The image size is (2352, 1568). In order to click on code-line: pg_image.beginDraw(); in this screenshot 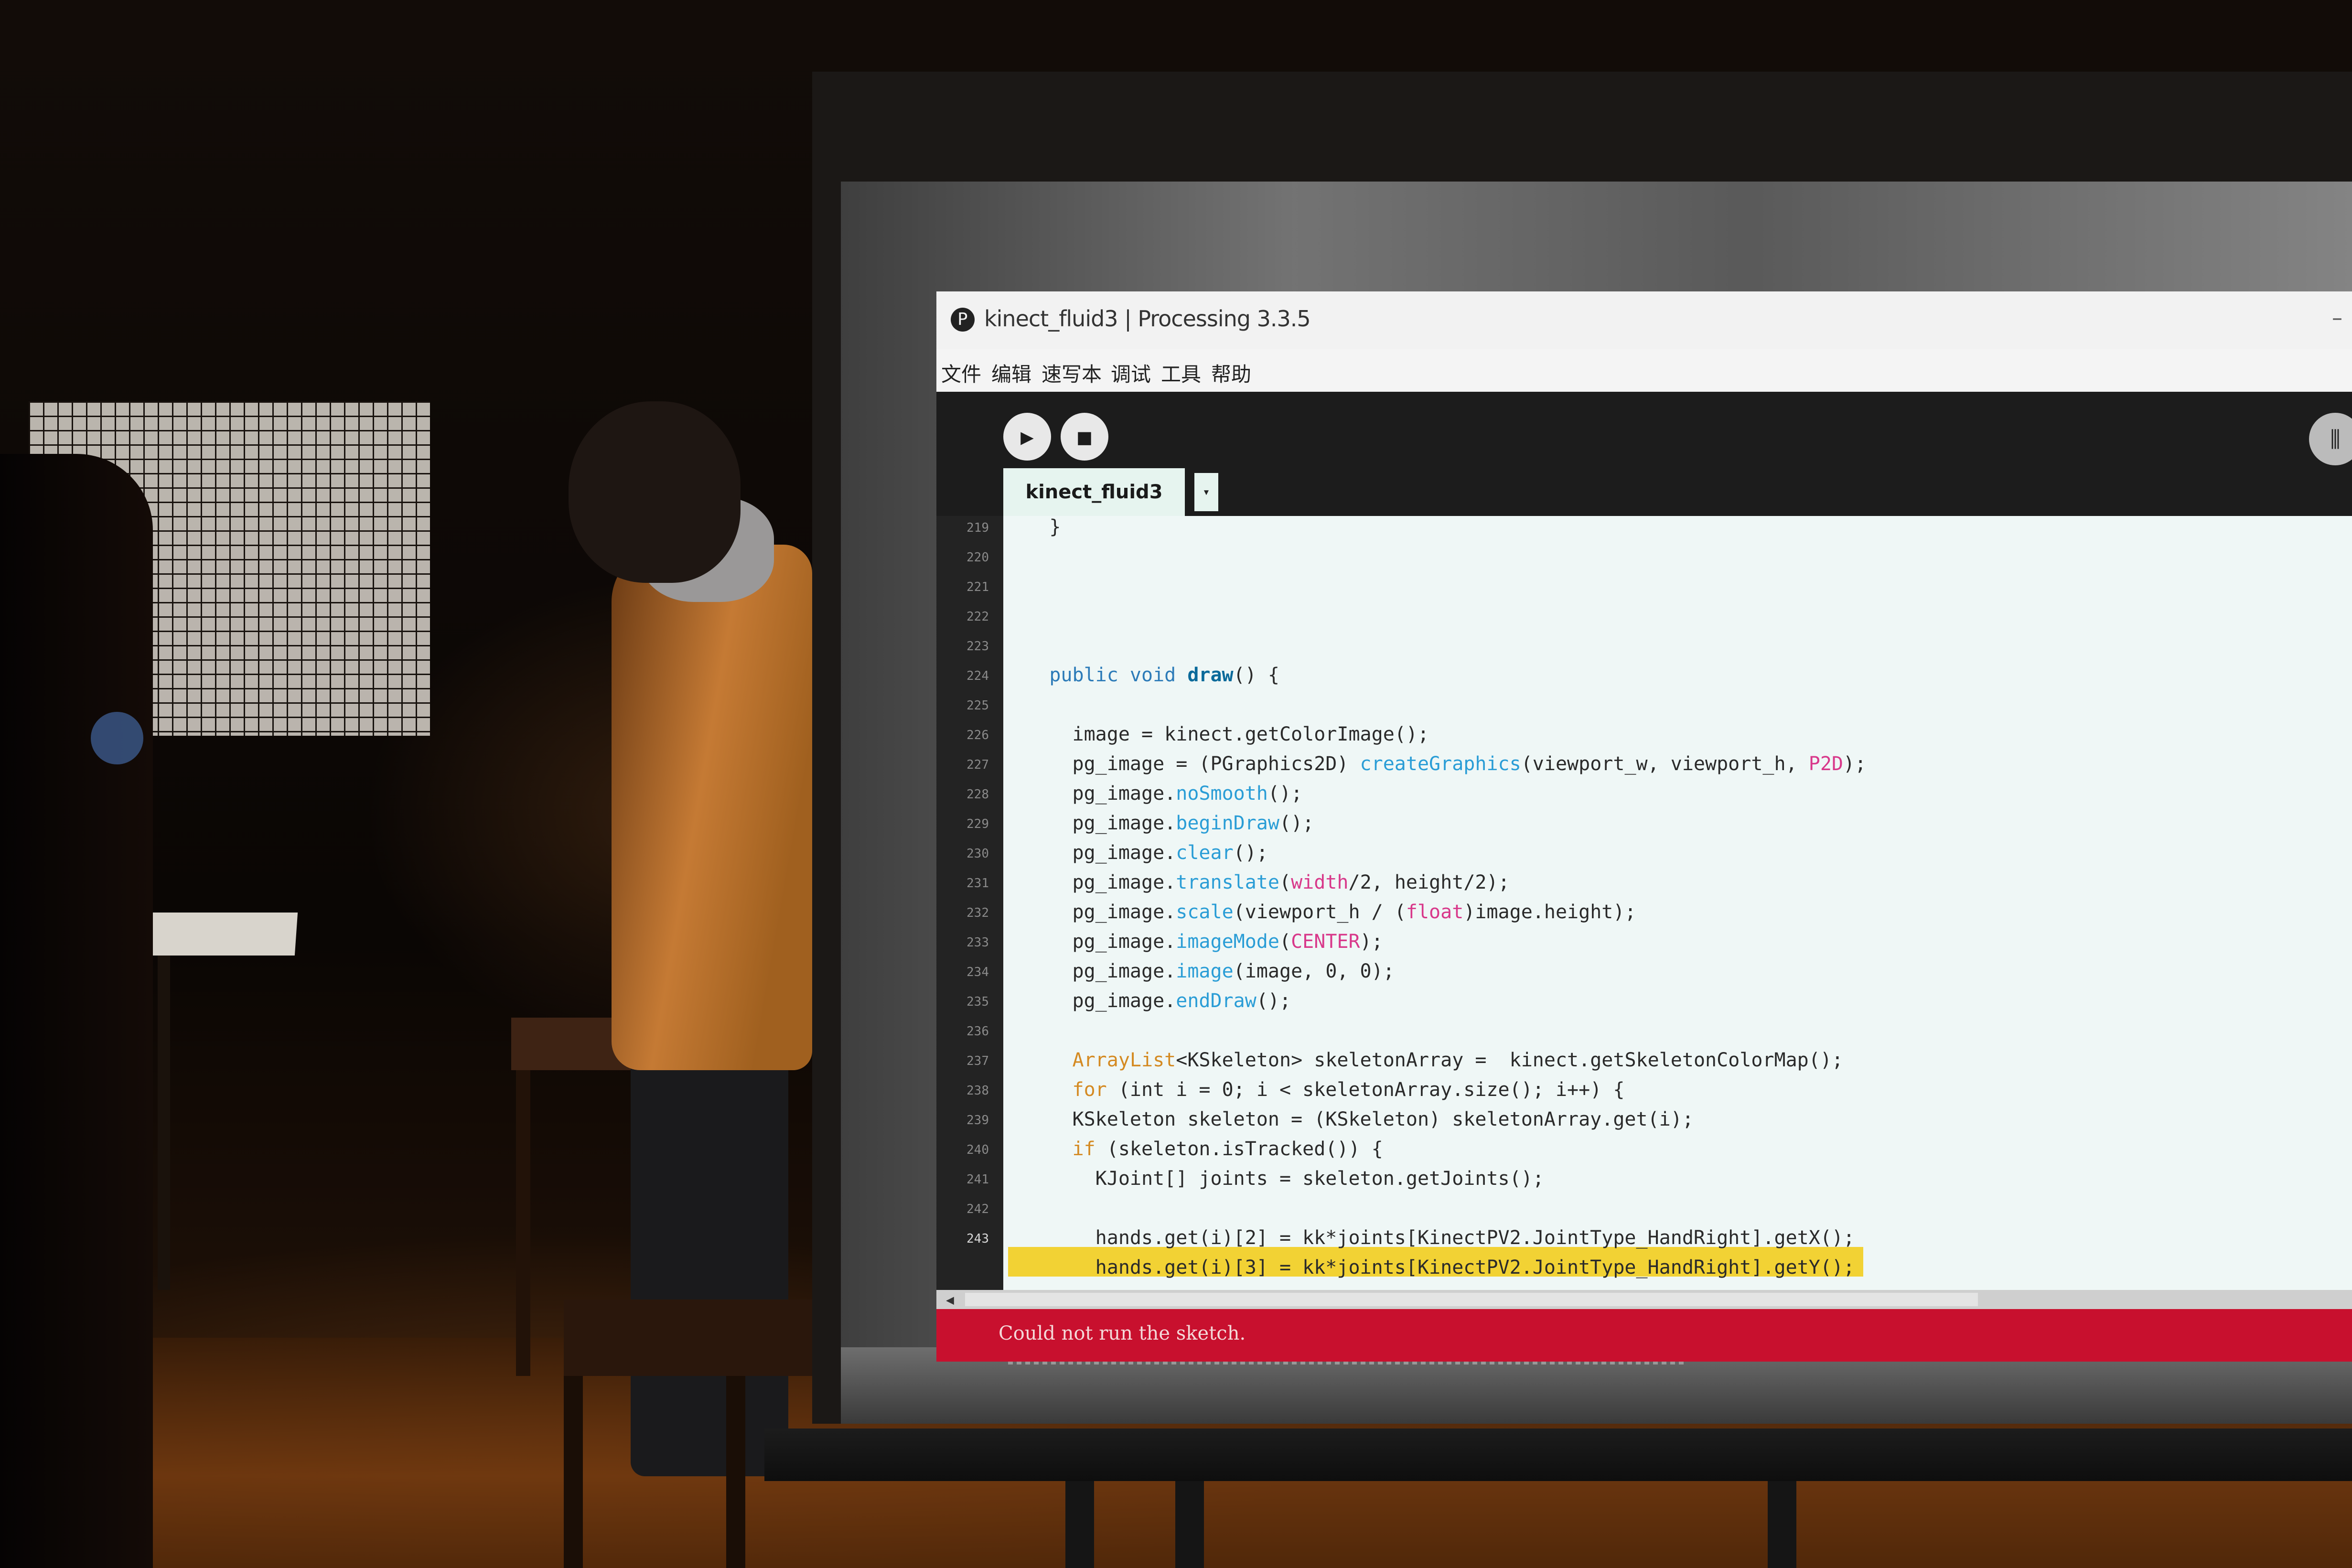, I will do `click(1158, 823)`.